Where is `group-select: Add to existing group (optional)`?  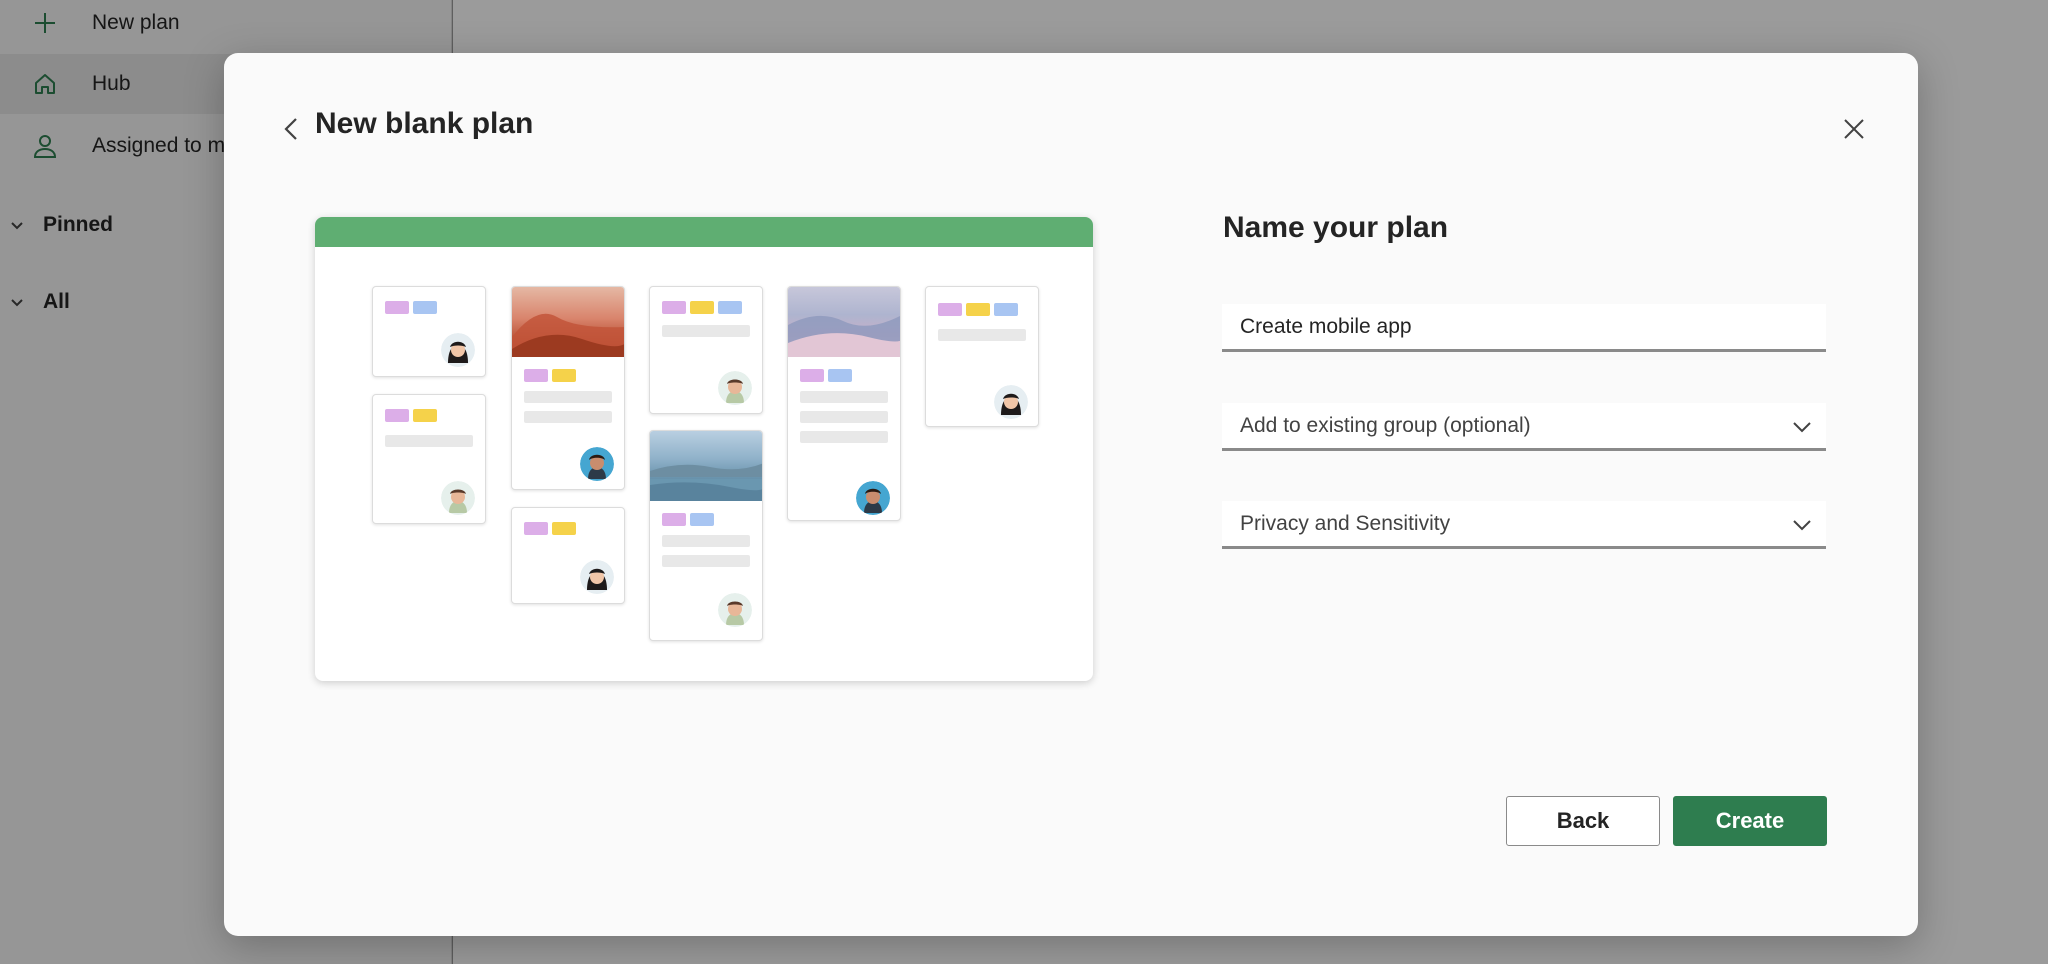 group-select: Add to existing group (optional) is located at coordinates (1524, 427).